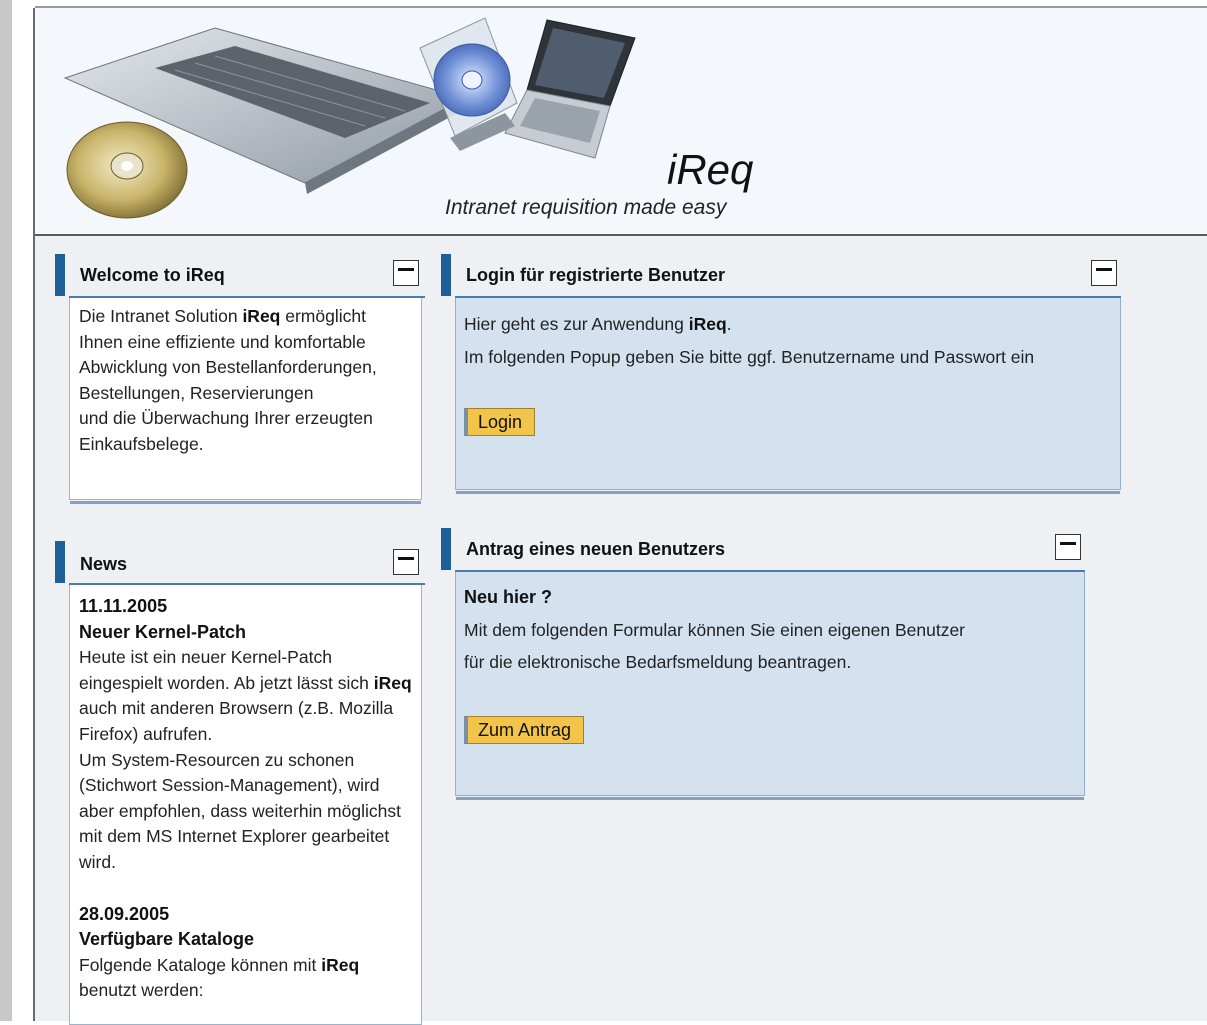 This screenshot has width=1207, height=1025. I want to click on register-subtitle: Neu hier ?, so click(508, 597).